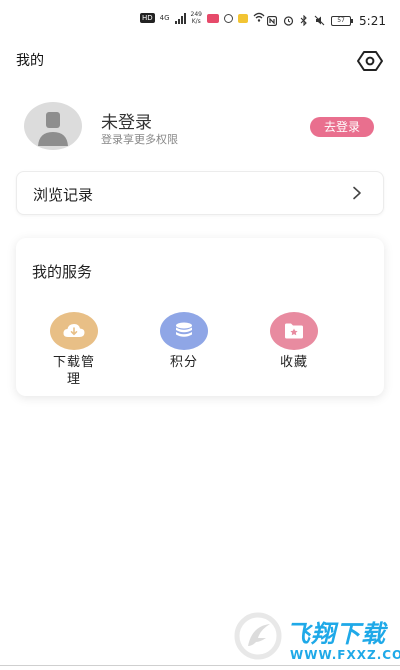 The height and width of the screenshot is (670, 400). I want to click on coin-stack-icon, so click(184, 329).